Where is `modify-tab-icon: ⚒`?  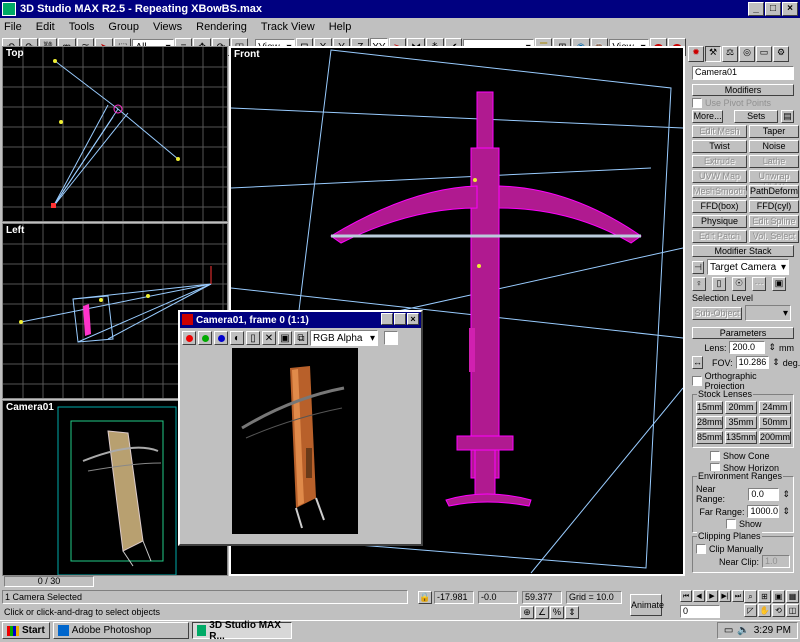 modify-tab-icon: ⚒ is located at coordinates (713, 54).